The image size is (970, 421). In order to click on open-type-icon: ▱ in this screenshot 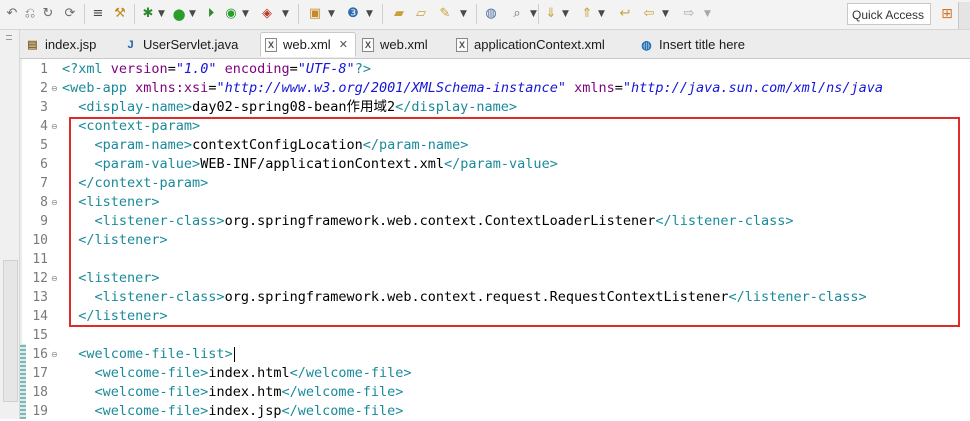, I will do `click(421, 14)`.